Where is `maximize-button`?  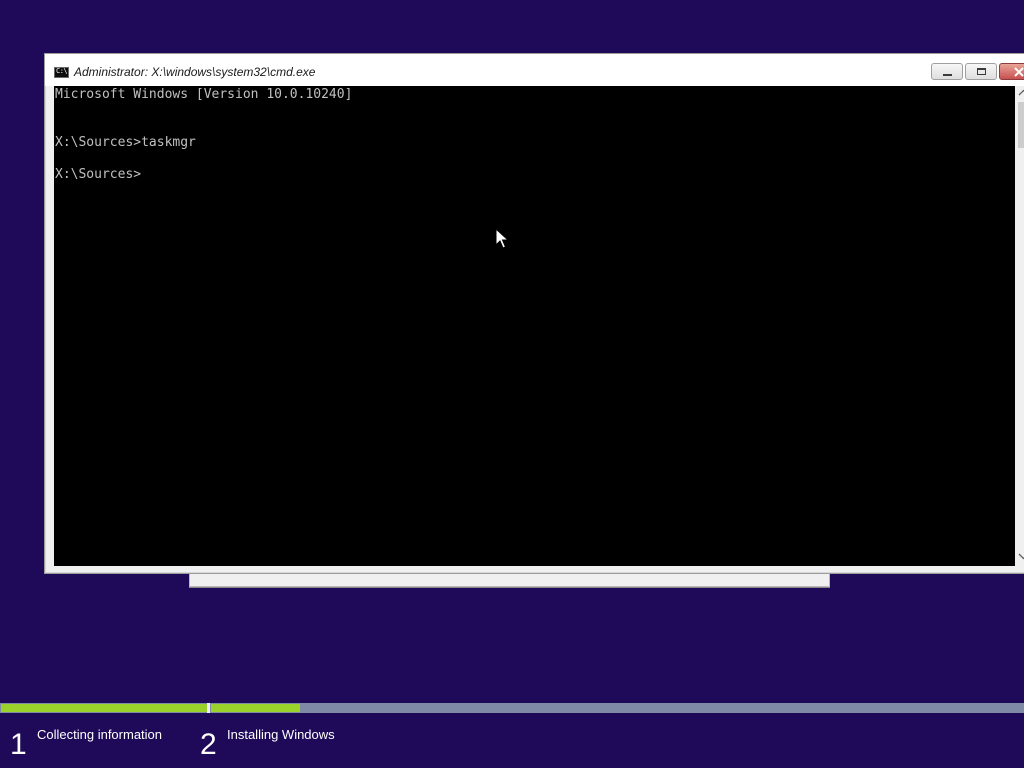 maximize-button is located at coordinates (981, 71).